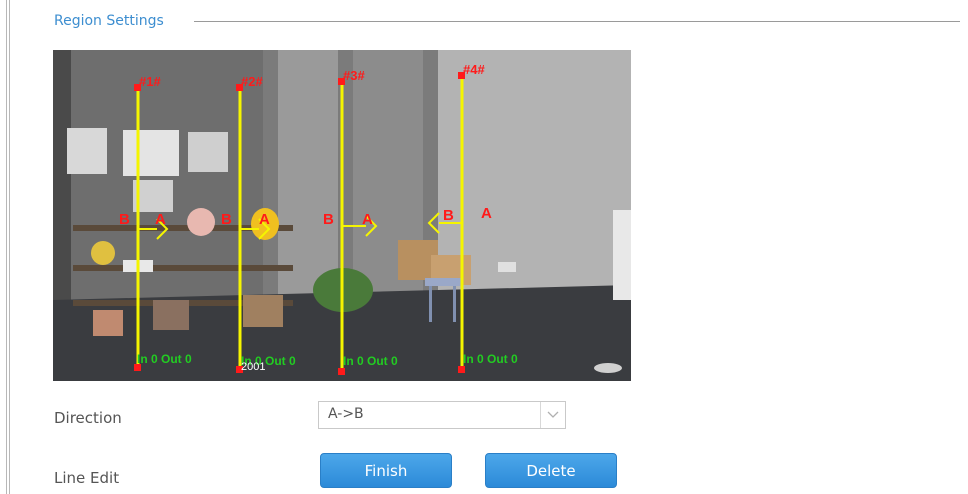 The height and width of the screenshot is (494, 968). I want to click on direction-select: A->B, so click(442, 415).